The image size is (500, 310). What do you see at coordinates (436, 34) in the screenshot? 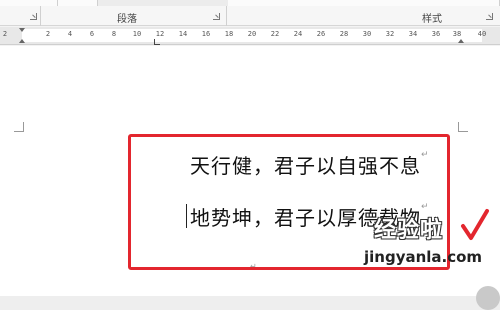
I see `ruler-number: 36` at bounding box center [436, 34].